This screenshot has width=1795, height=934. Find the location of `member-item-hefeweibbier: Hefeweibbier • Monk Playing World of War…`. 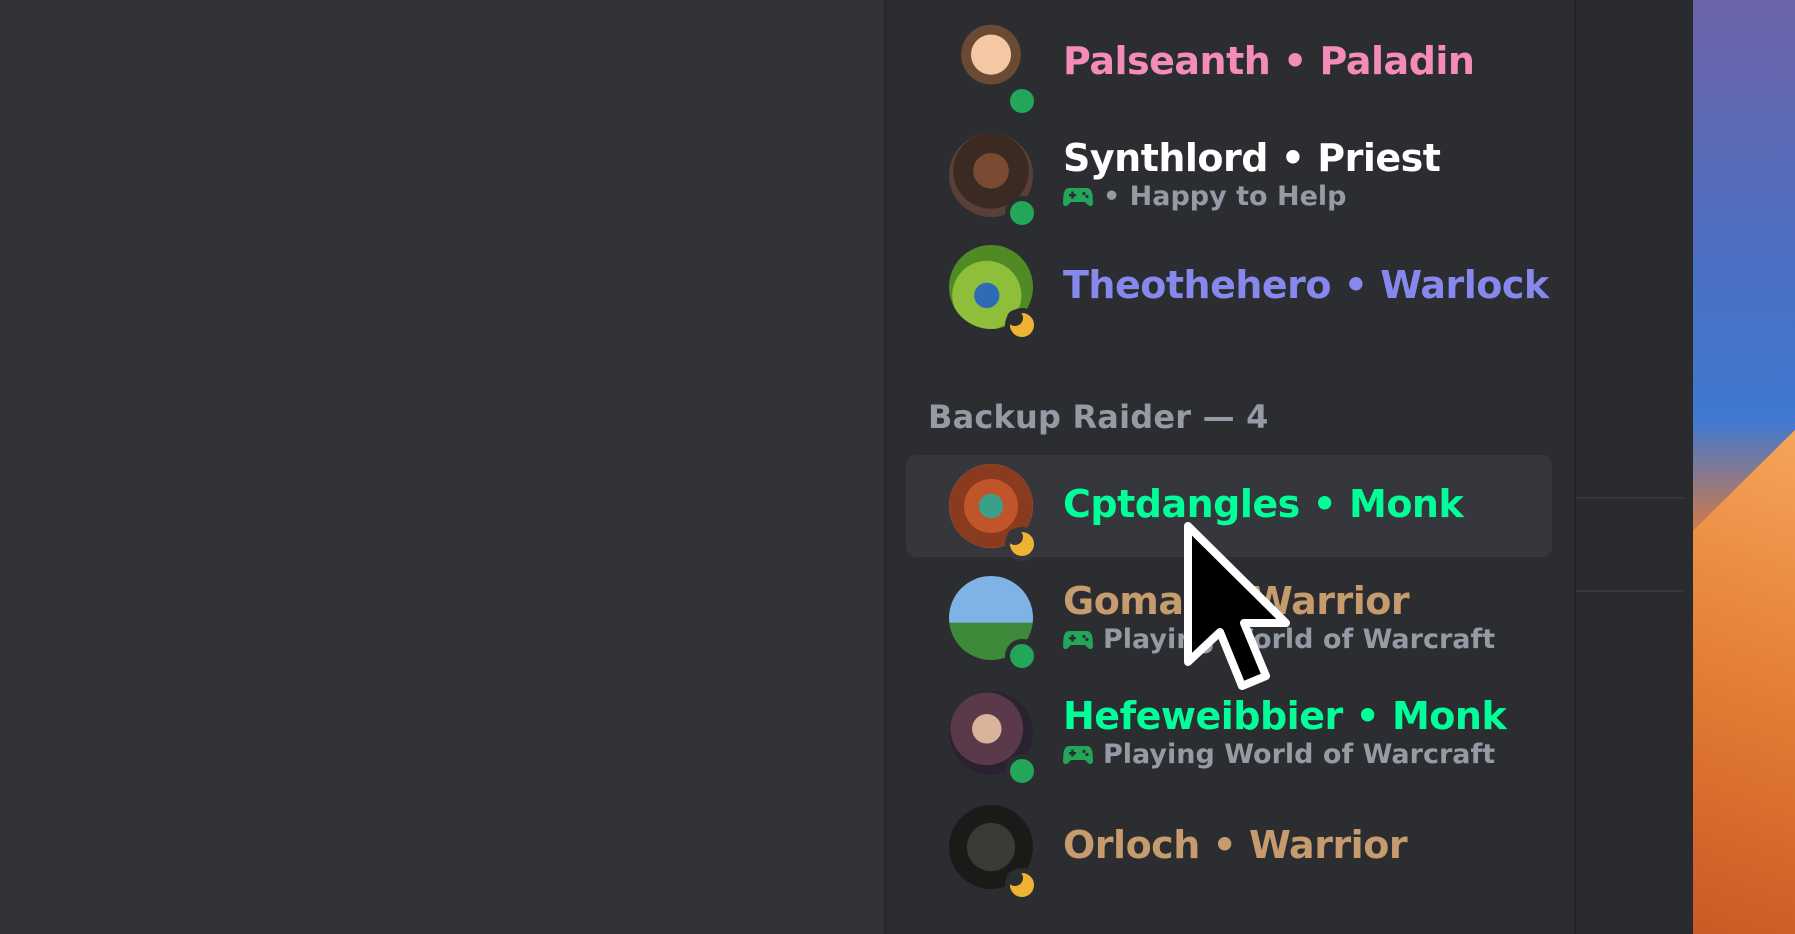

member-item-hefeweibbier: Hefeweibbier • Monk Playing World of War… is located at coordinates (1229, 735).